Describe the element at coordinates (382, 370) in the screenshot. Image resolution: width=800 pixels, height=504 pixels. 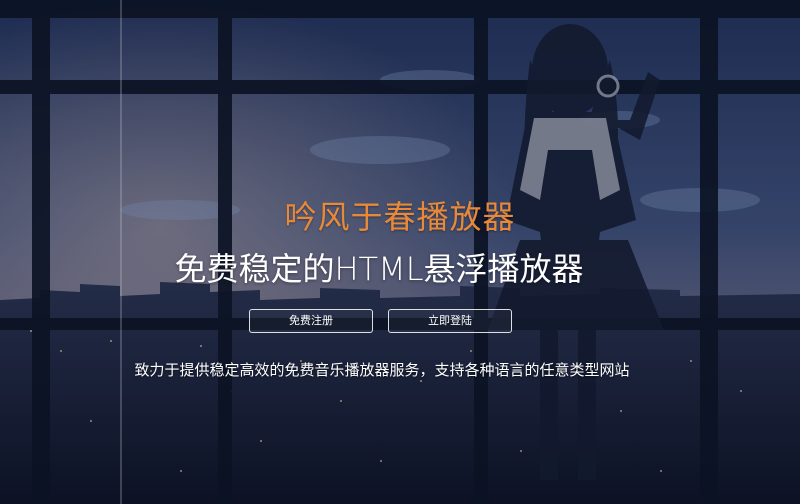
I see `hero-tagline: 致力于提供稳定高效的免费音乐播放器服务，支持各种语言的任意类型网站` at that location.